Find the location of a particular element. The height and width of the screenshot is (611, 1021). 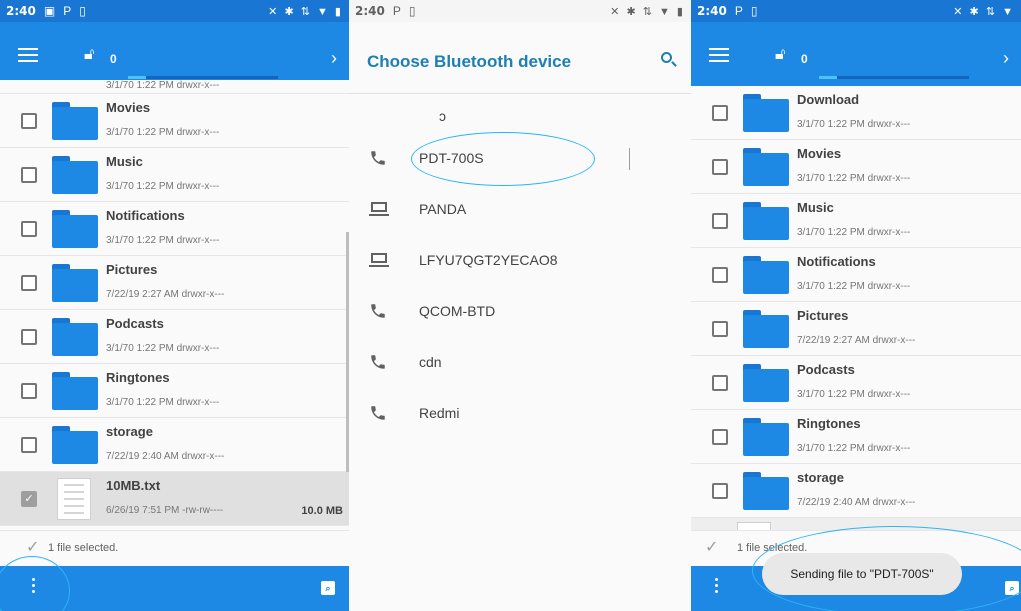

device-item: LFYU7QGT2YECAO8 is located at coordinates (520, 260).